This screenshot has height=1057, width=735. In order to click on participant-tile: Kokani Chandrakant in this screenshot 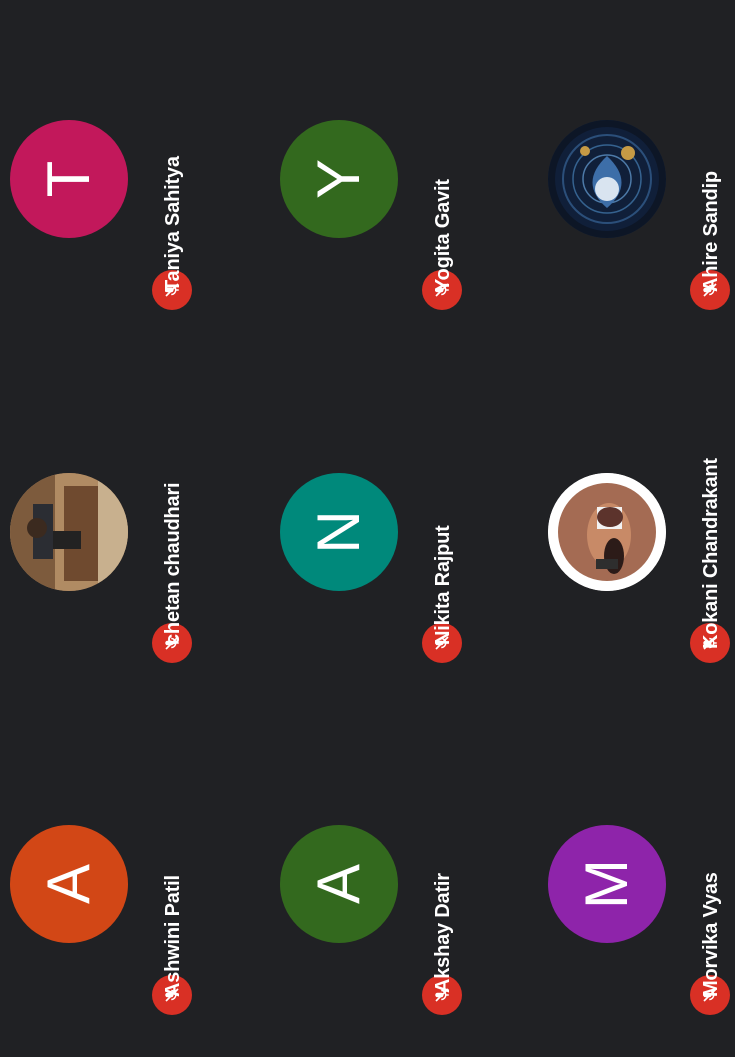, I will do `click(636, 529)`.